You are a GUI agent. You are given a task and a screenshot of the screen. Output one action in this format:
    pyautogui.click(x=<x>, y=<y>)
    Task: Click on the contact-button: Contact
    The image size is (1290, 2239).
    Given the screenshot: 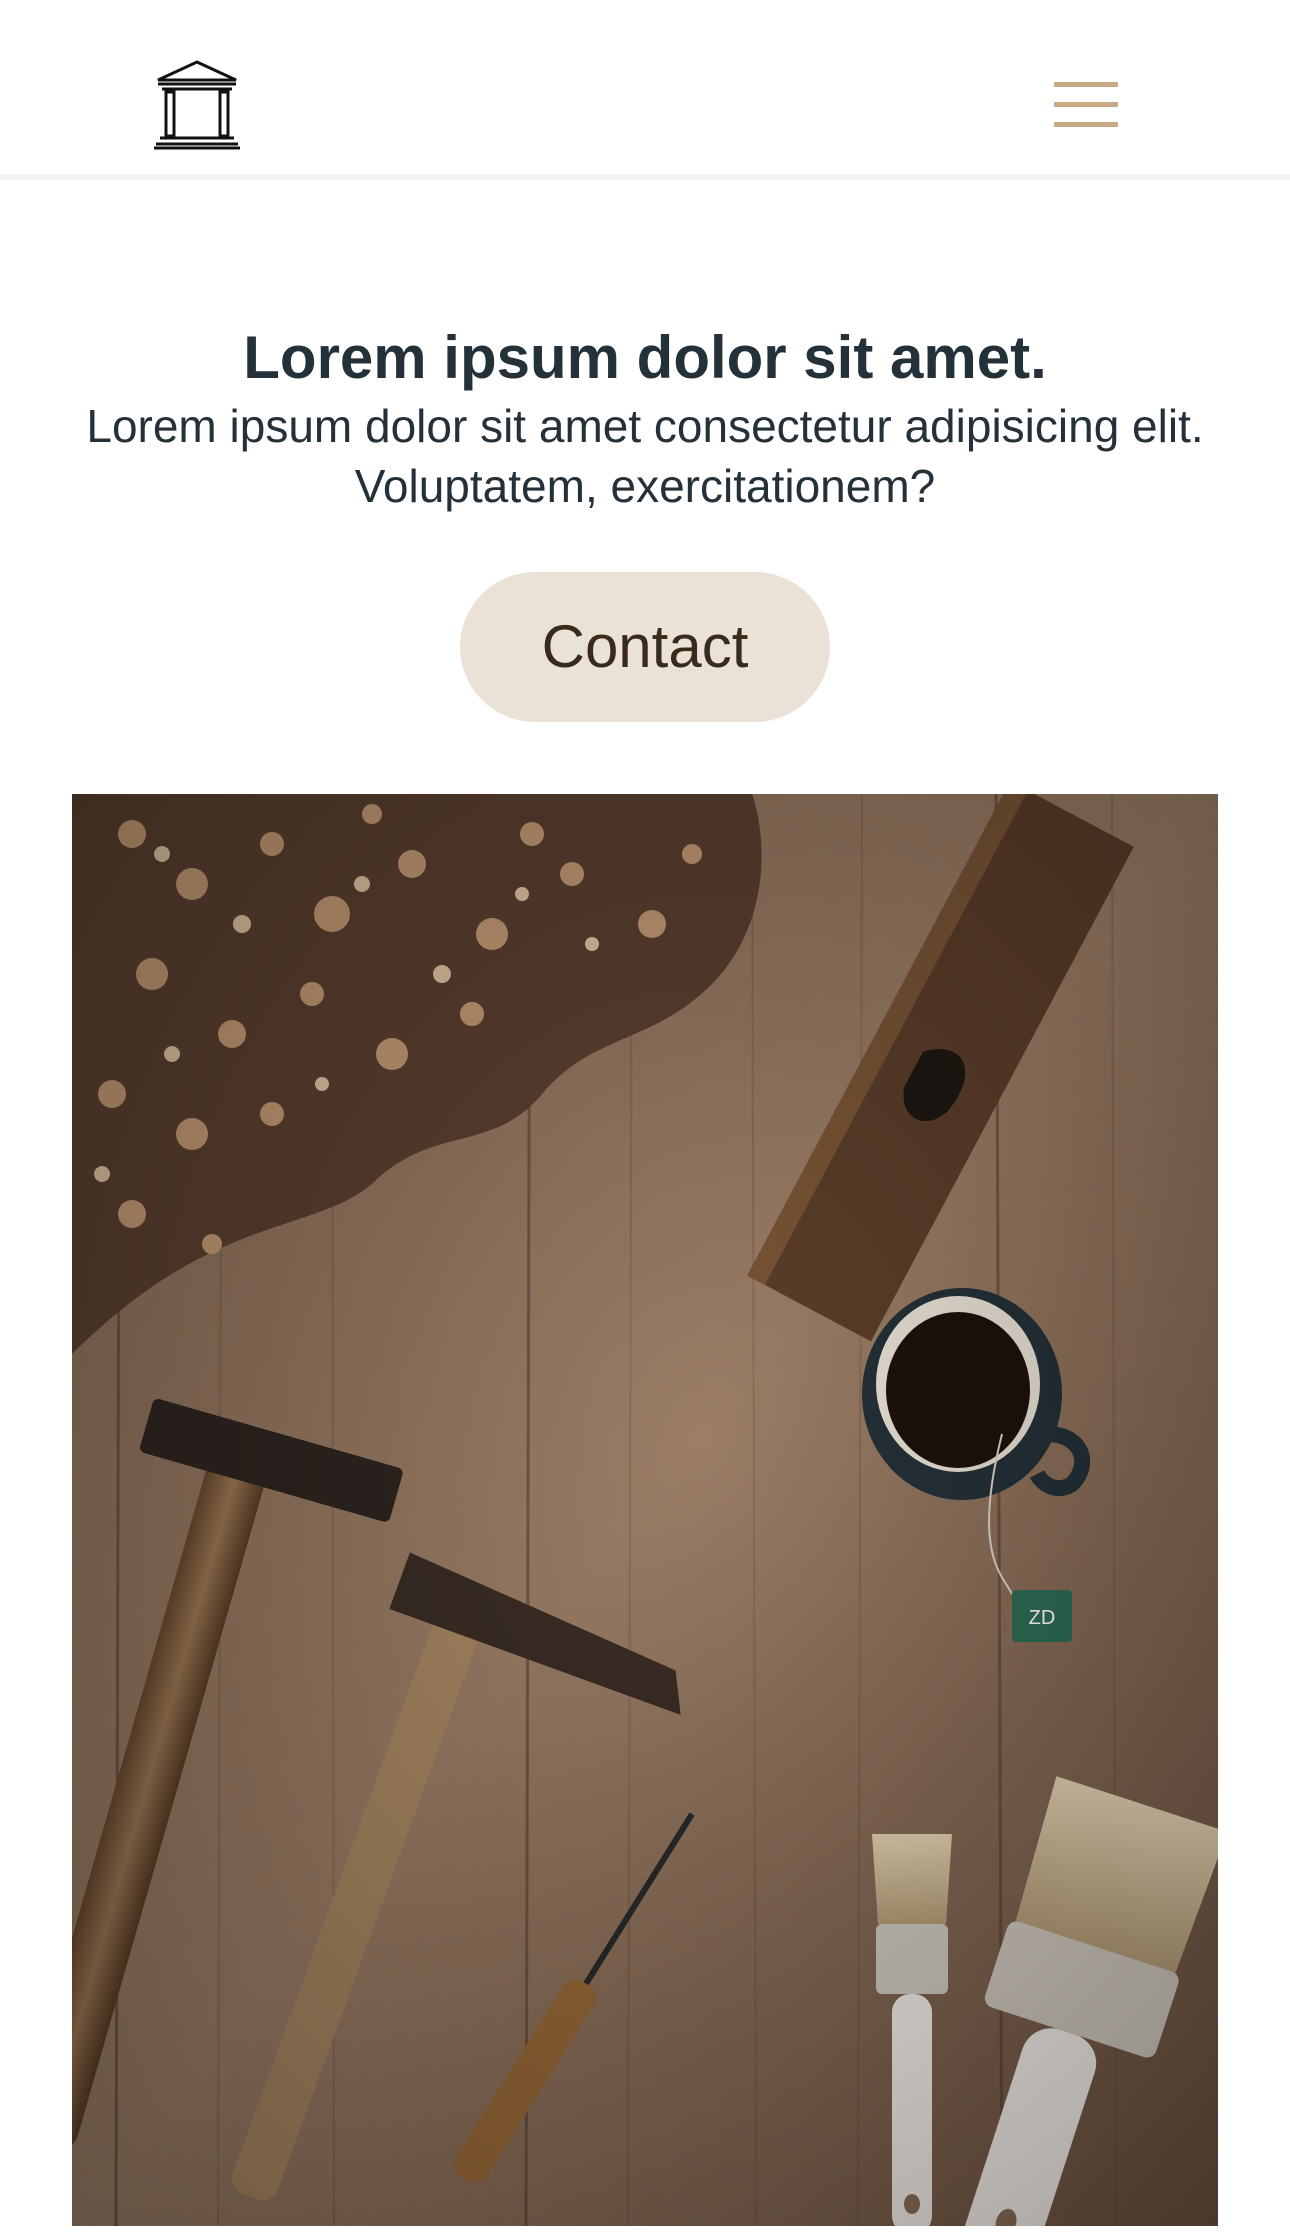 What is the action you would take?
    pyautogui.click(x=645, y=647)
    